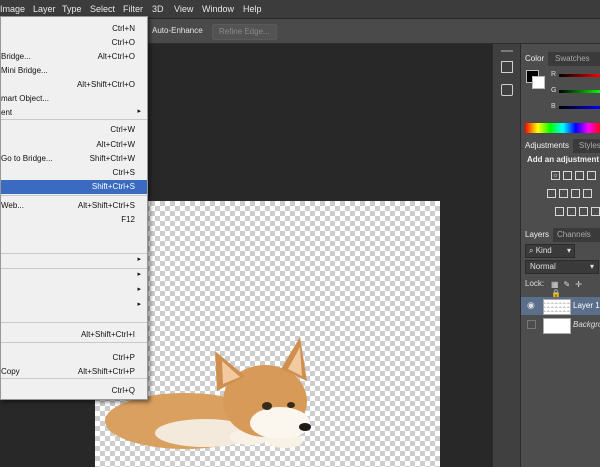  Describe the element at coordinates (571, 211) in the screenshot. I see `posterize-icon` at that location.